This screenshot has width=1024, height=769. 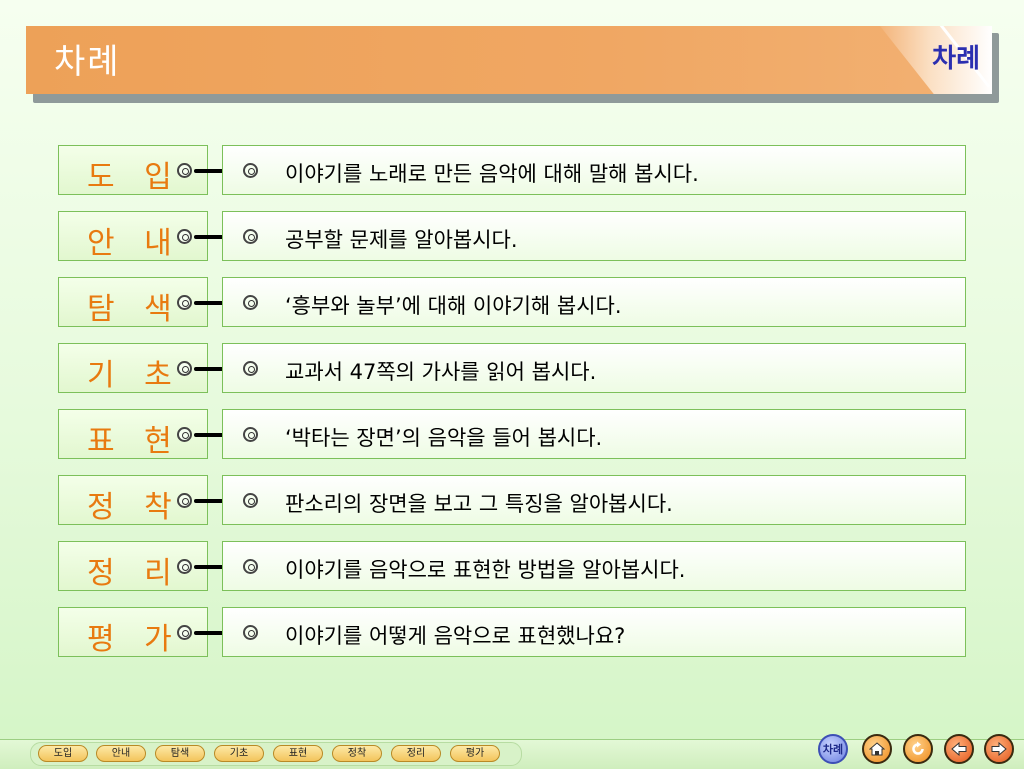 I want to click on section-label-box: 도 입, so click(x=133, y=170).